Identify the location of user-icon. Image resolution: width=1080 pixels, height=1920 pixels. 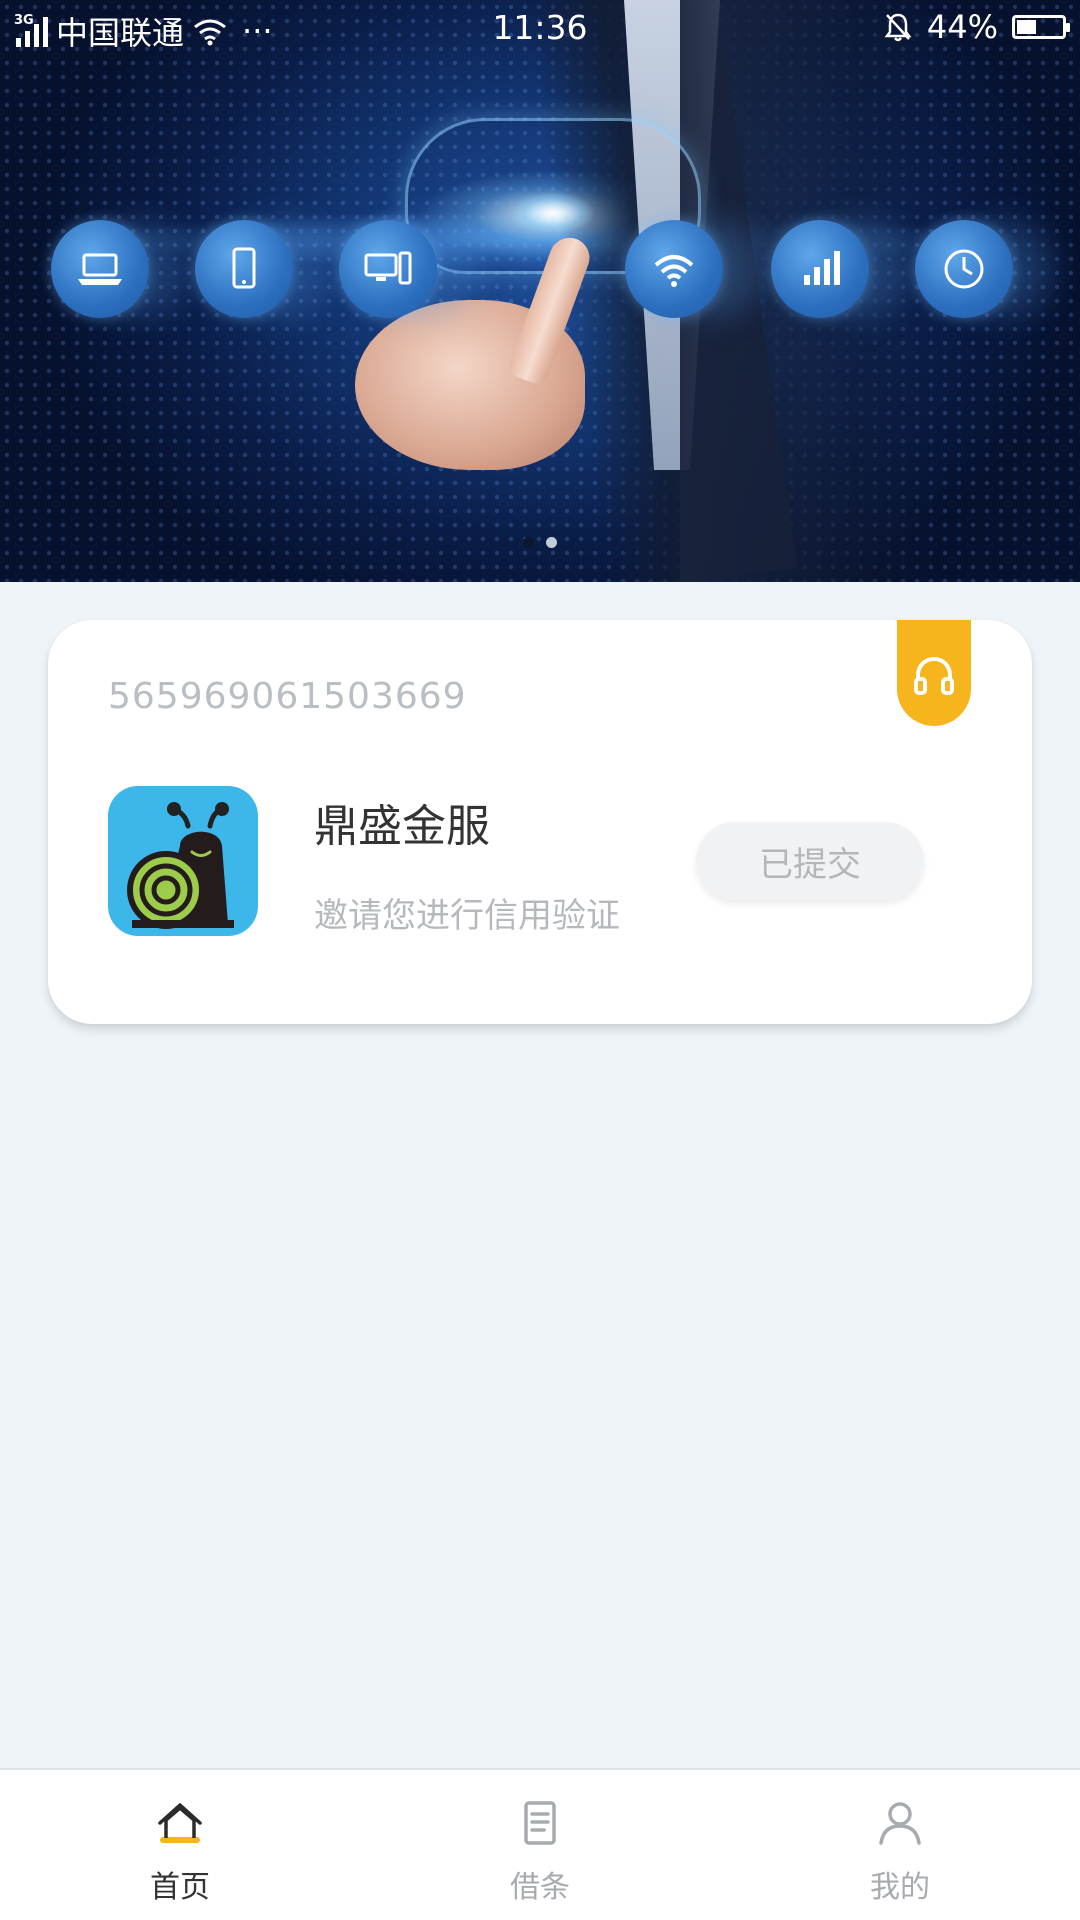
(900, 1823).